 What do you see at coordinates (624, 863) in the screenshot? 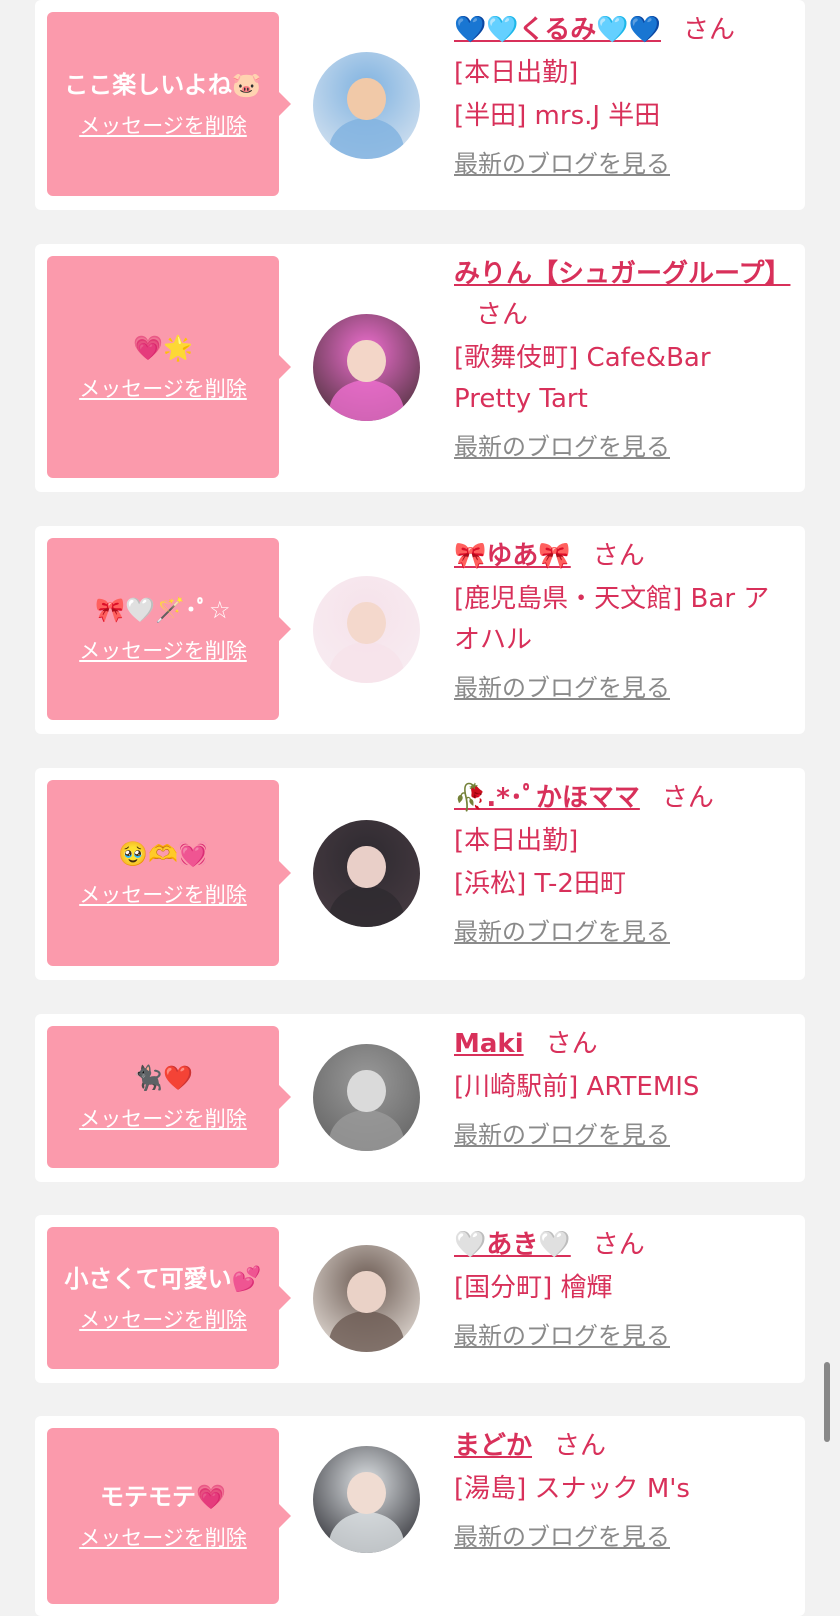
I see `cast-info: 🥀.*･ﾟかほママ さん [本日出勤] [浜松] T-2田町最新のブログを見る` at bounding box center [624, 863].